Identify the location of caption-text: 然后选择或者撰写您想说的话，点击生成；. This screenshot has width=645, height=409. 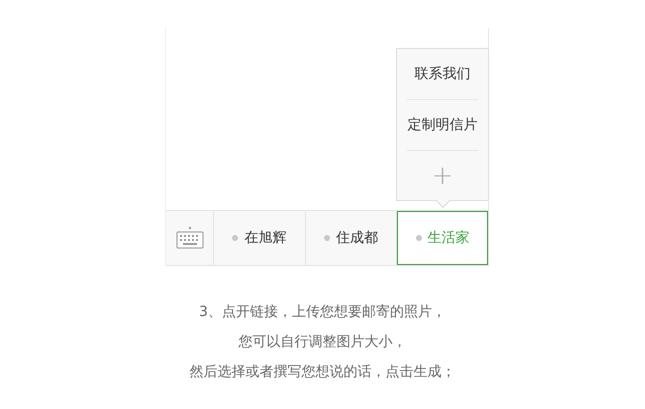
(322, 372).